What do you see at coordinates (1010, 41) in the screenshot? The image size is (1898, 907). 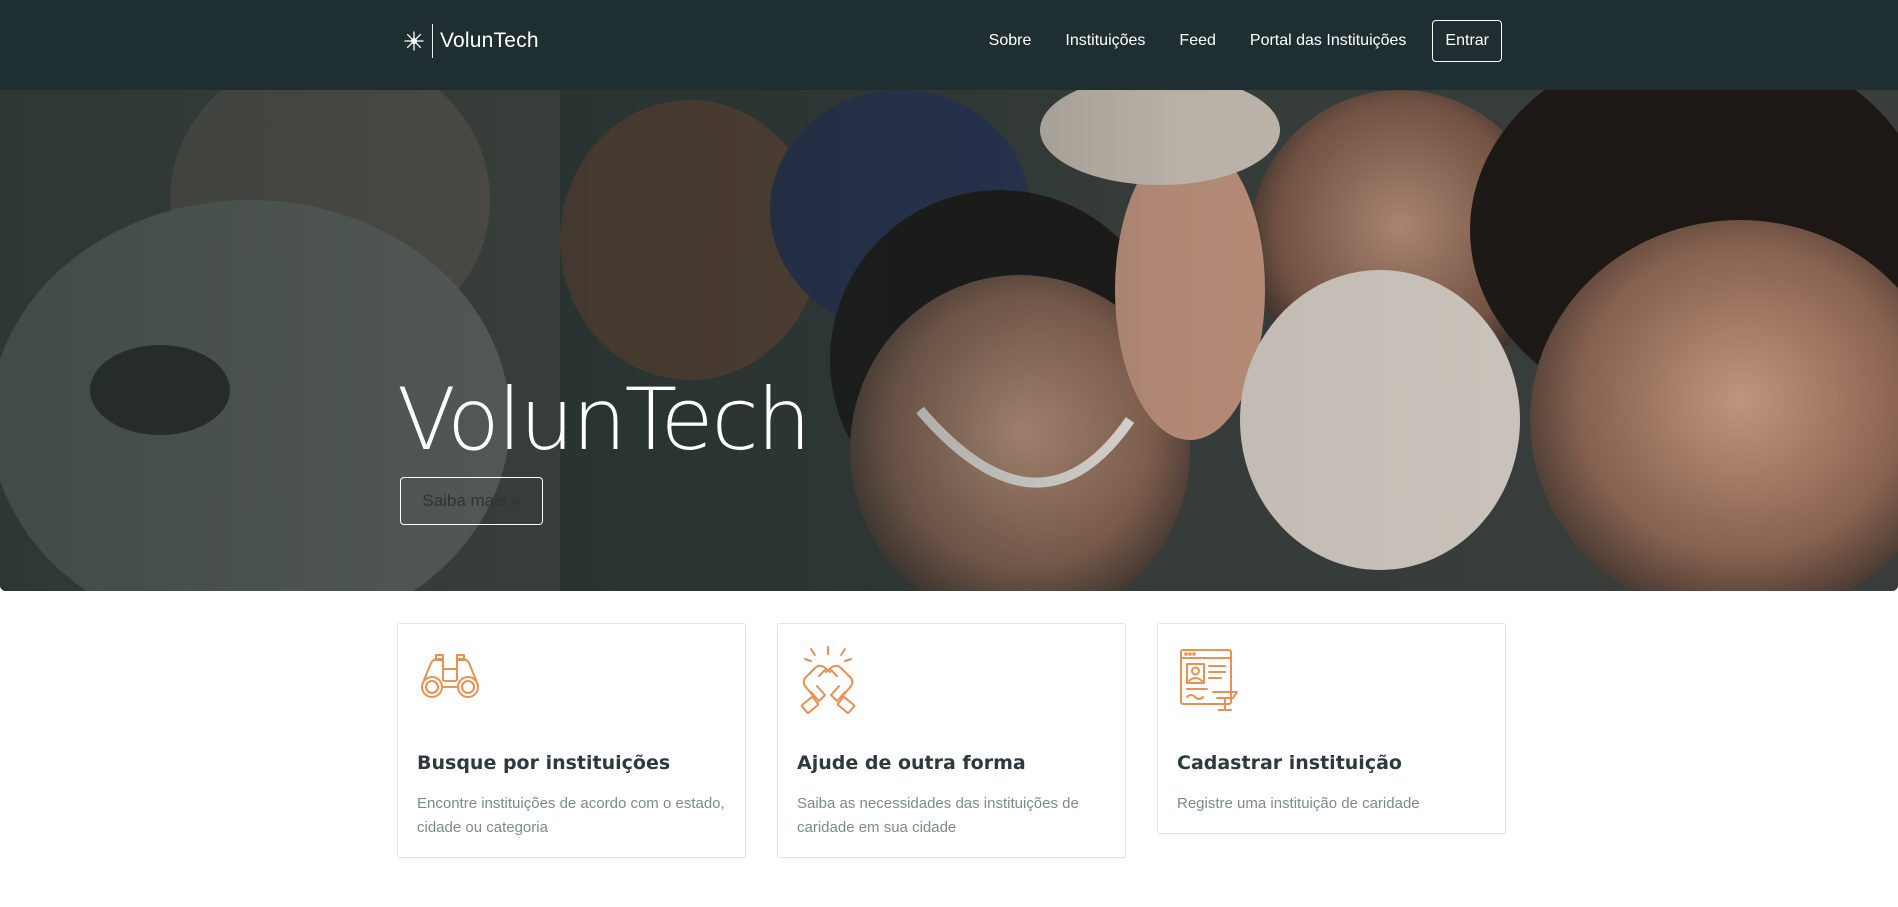 I see `nav-link-sobre: Sobre` at bounding box center [1010, 41].